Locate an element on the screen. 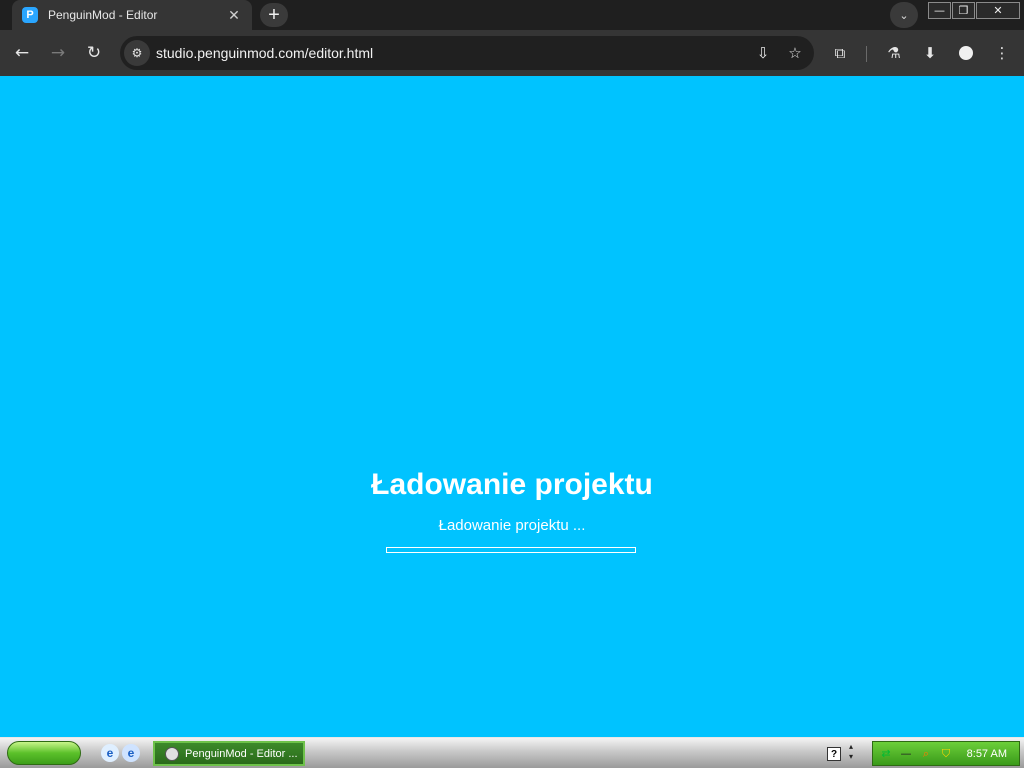 The image size is (1024, 768). install-app-icon: ⇩ is located at coordinates (763, 53).